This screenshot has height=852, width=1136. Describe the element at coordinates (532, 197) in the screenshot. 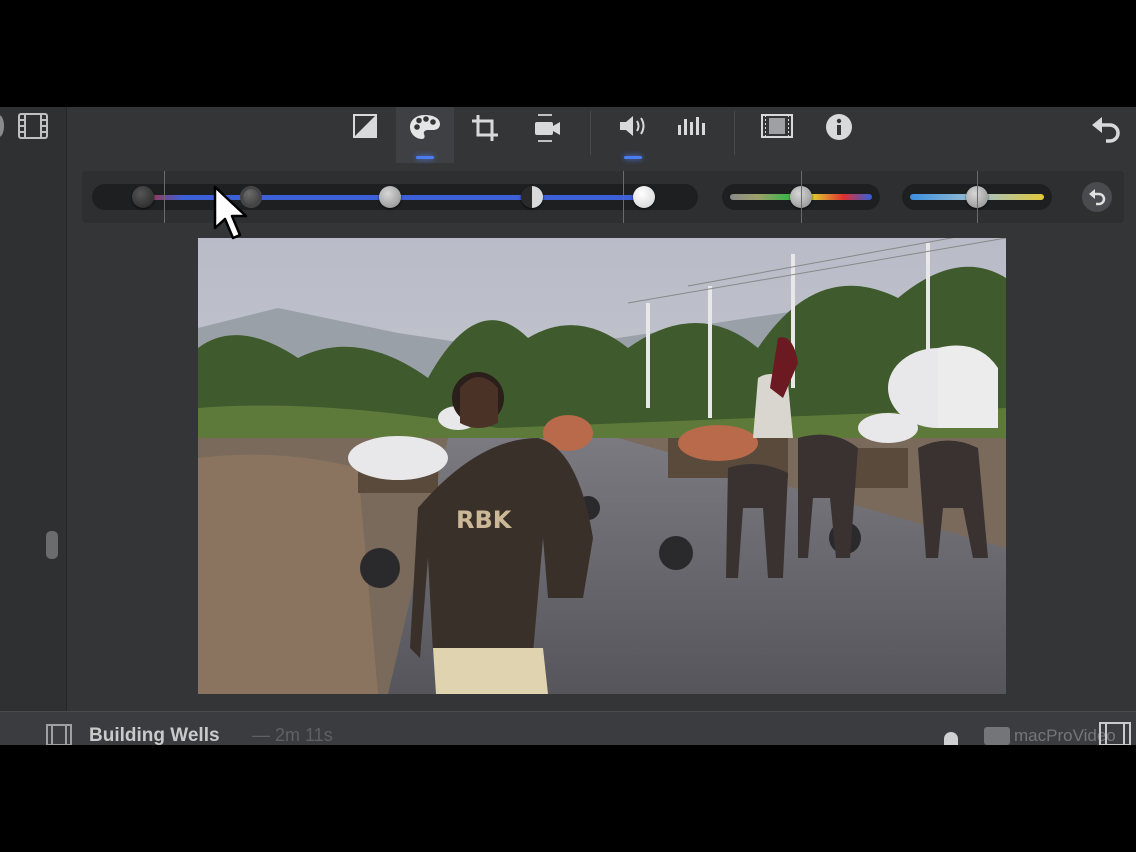

I see `contrast-knob` at that location.